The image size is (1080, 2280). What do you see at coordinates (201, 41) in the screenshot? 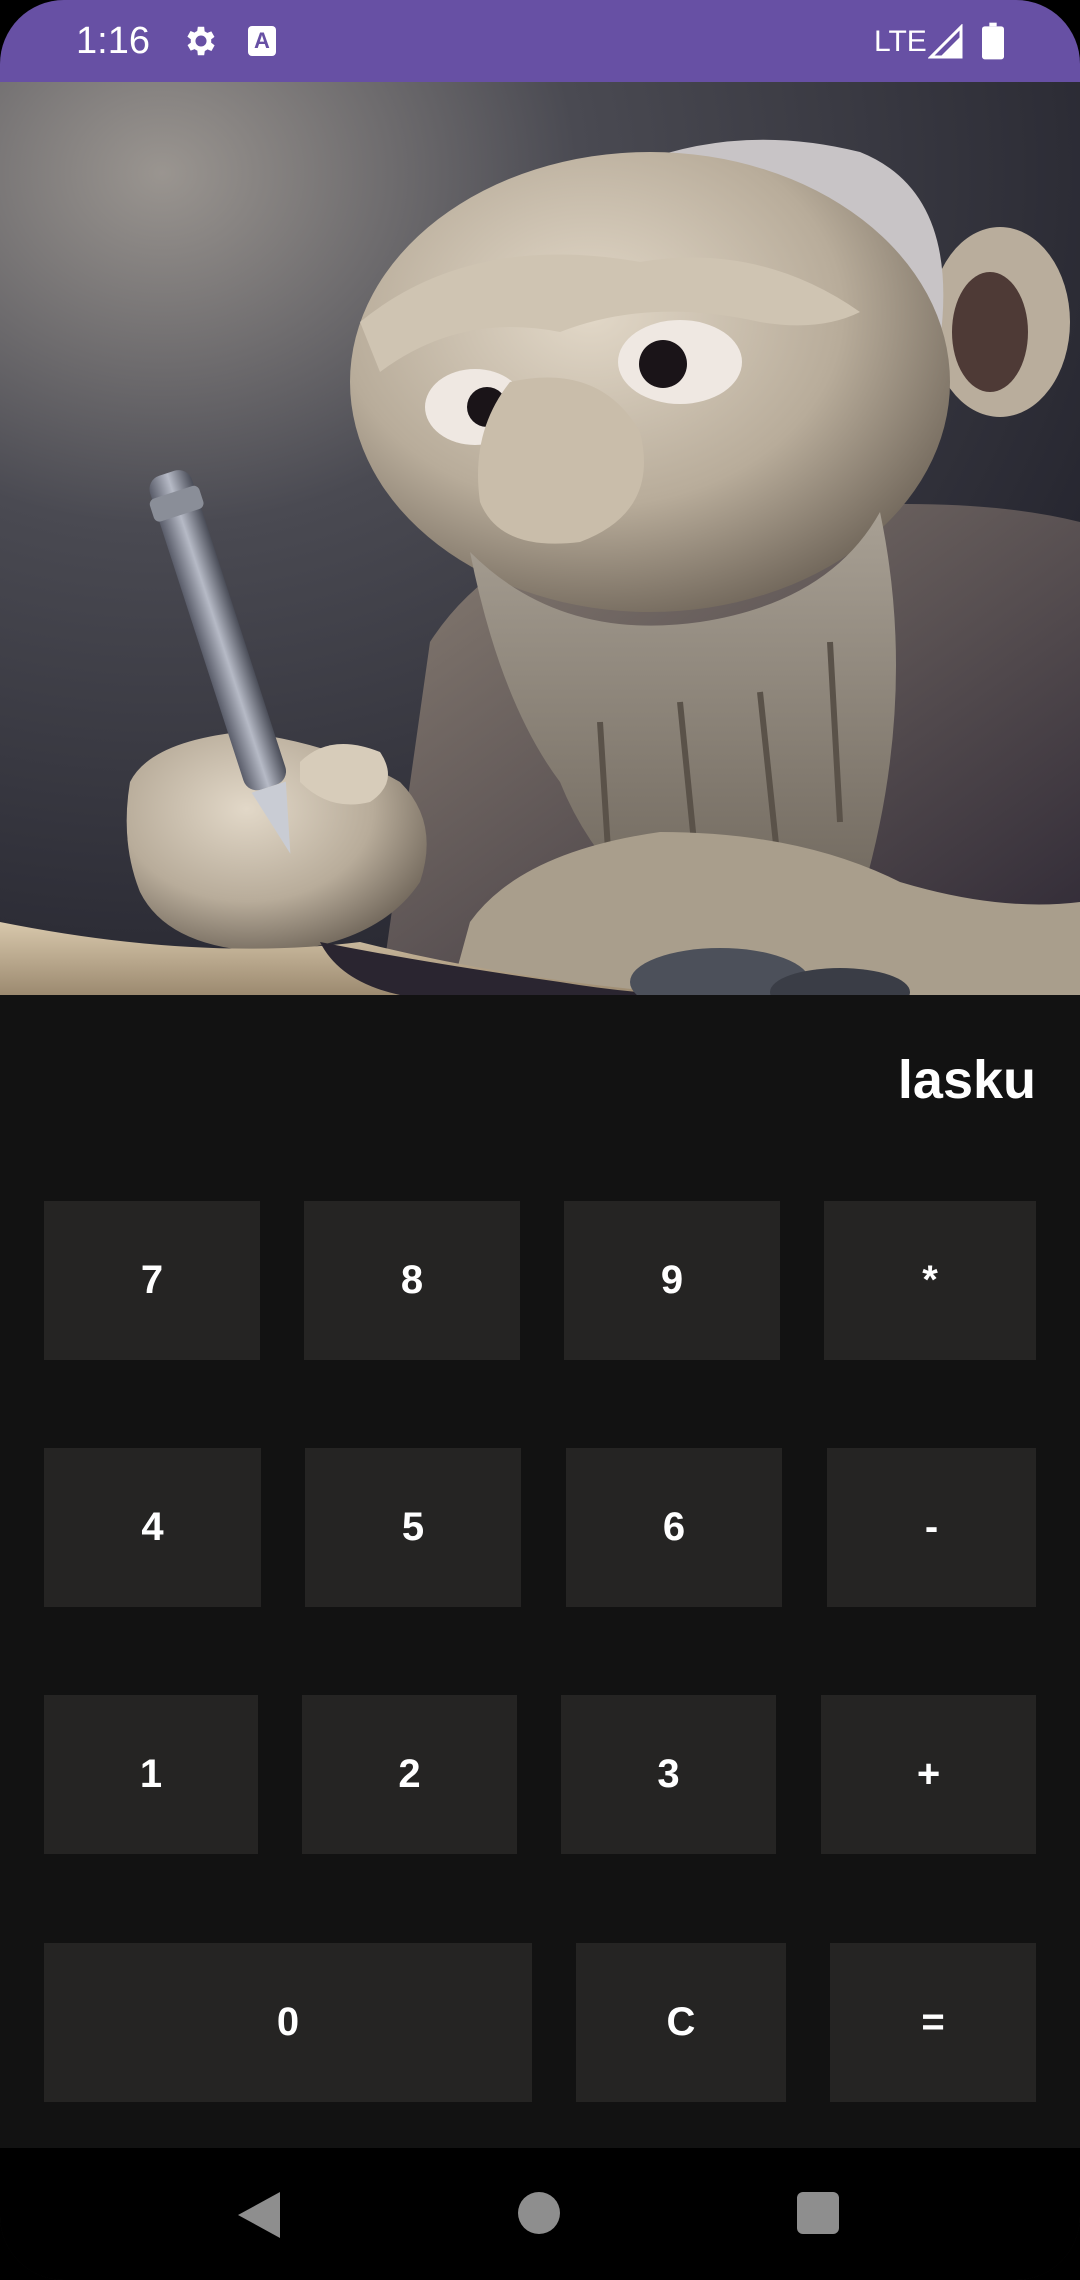
I see `gear-icon` at bounding box center [201, 41].